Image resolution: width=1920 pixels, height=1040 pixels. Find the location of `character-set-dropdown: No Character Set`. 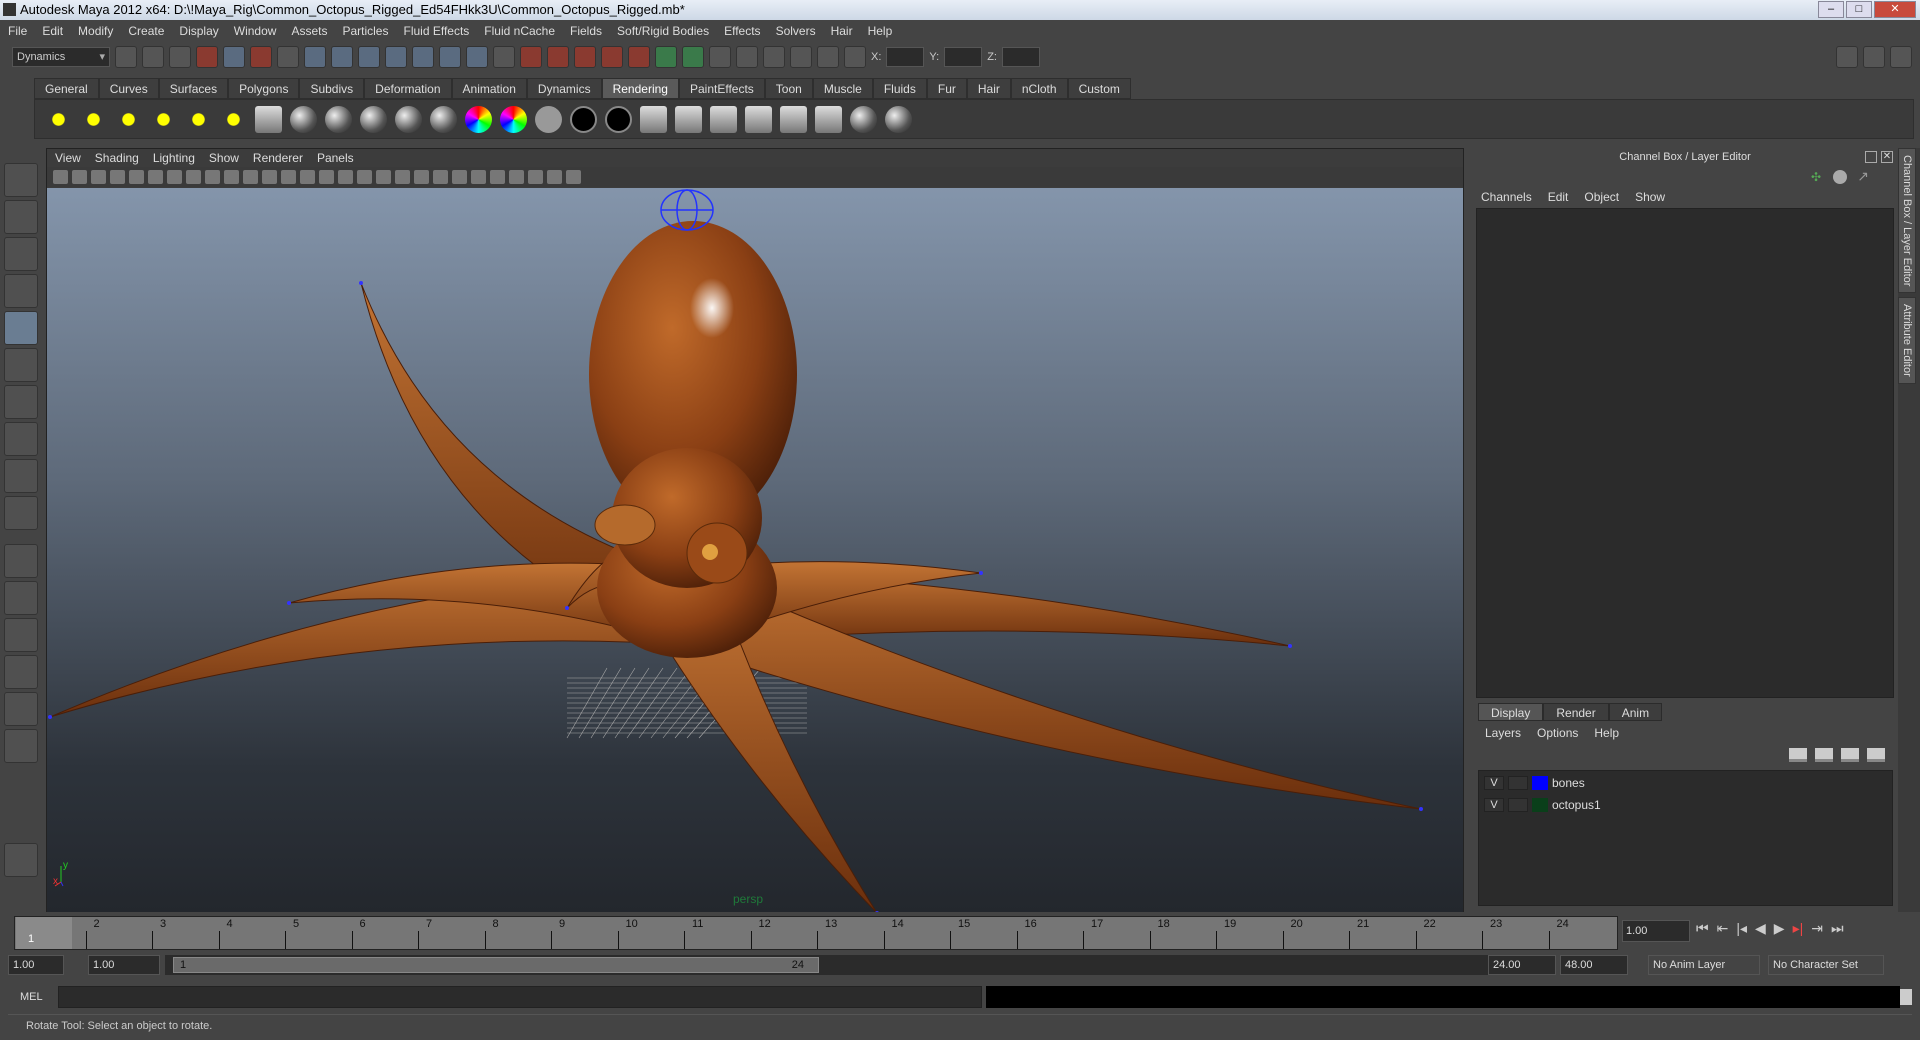

character-set-dropdown: No Character Set is located at coordinates (1826, 965).